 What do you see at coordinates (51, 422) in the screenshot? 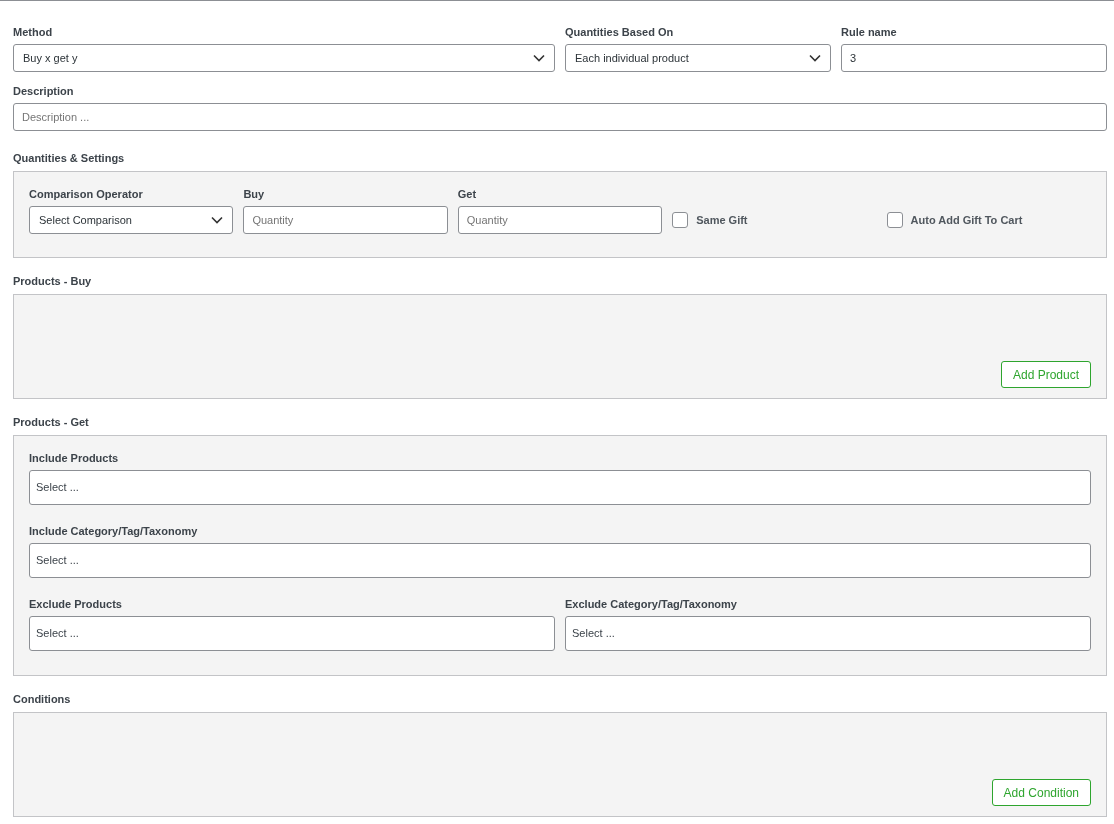
I see `section-title: Products - Get` at bounding box center [51, 422].